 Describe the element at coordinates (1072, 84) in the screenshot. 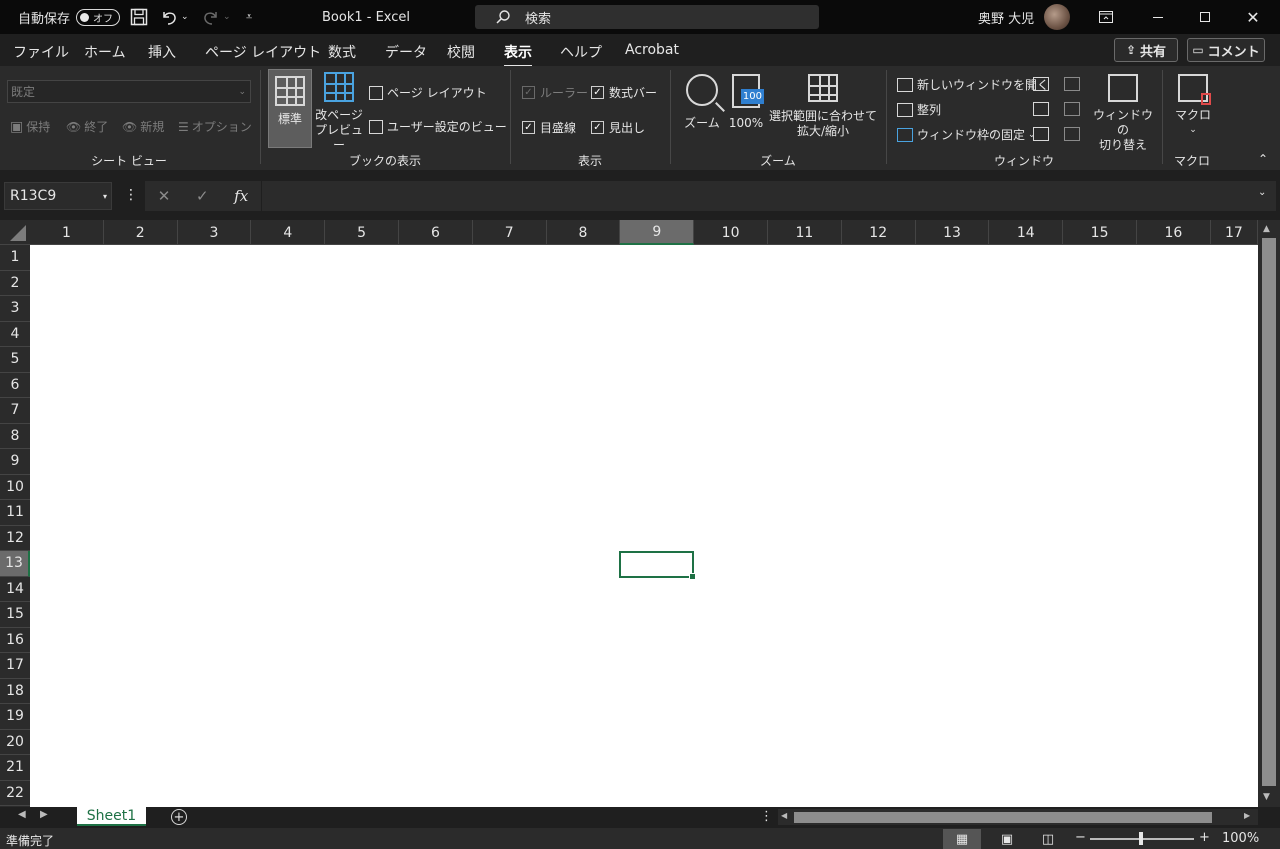

I see `side-by-side-icon` at that location.